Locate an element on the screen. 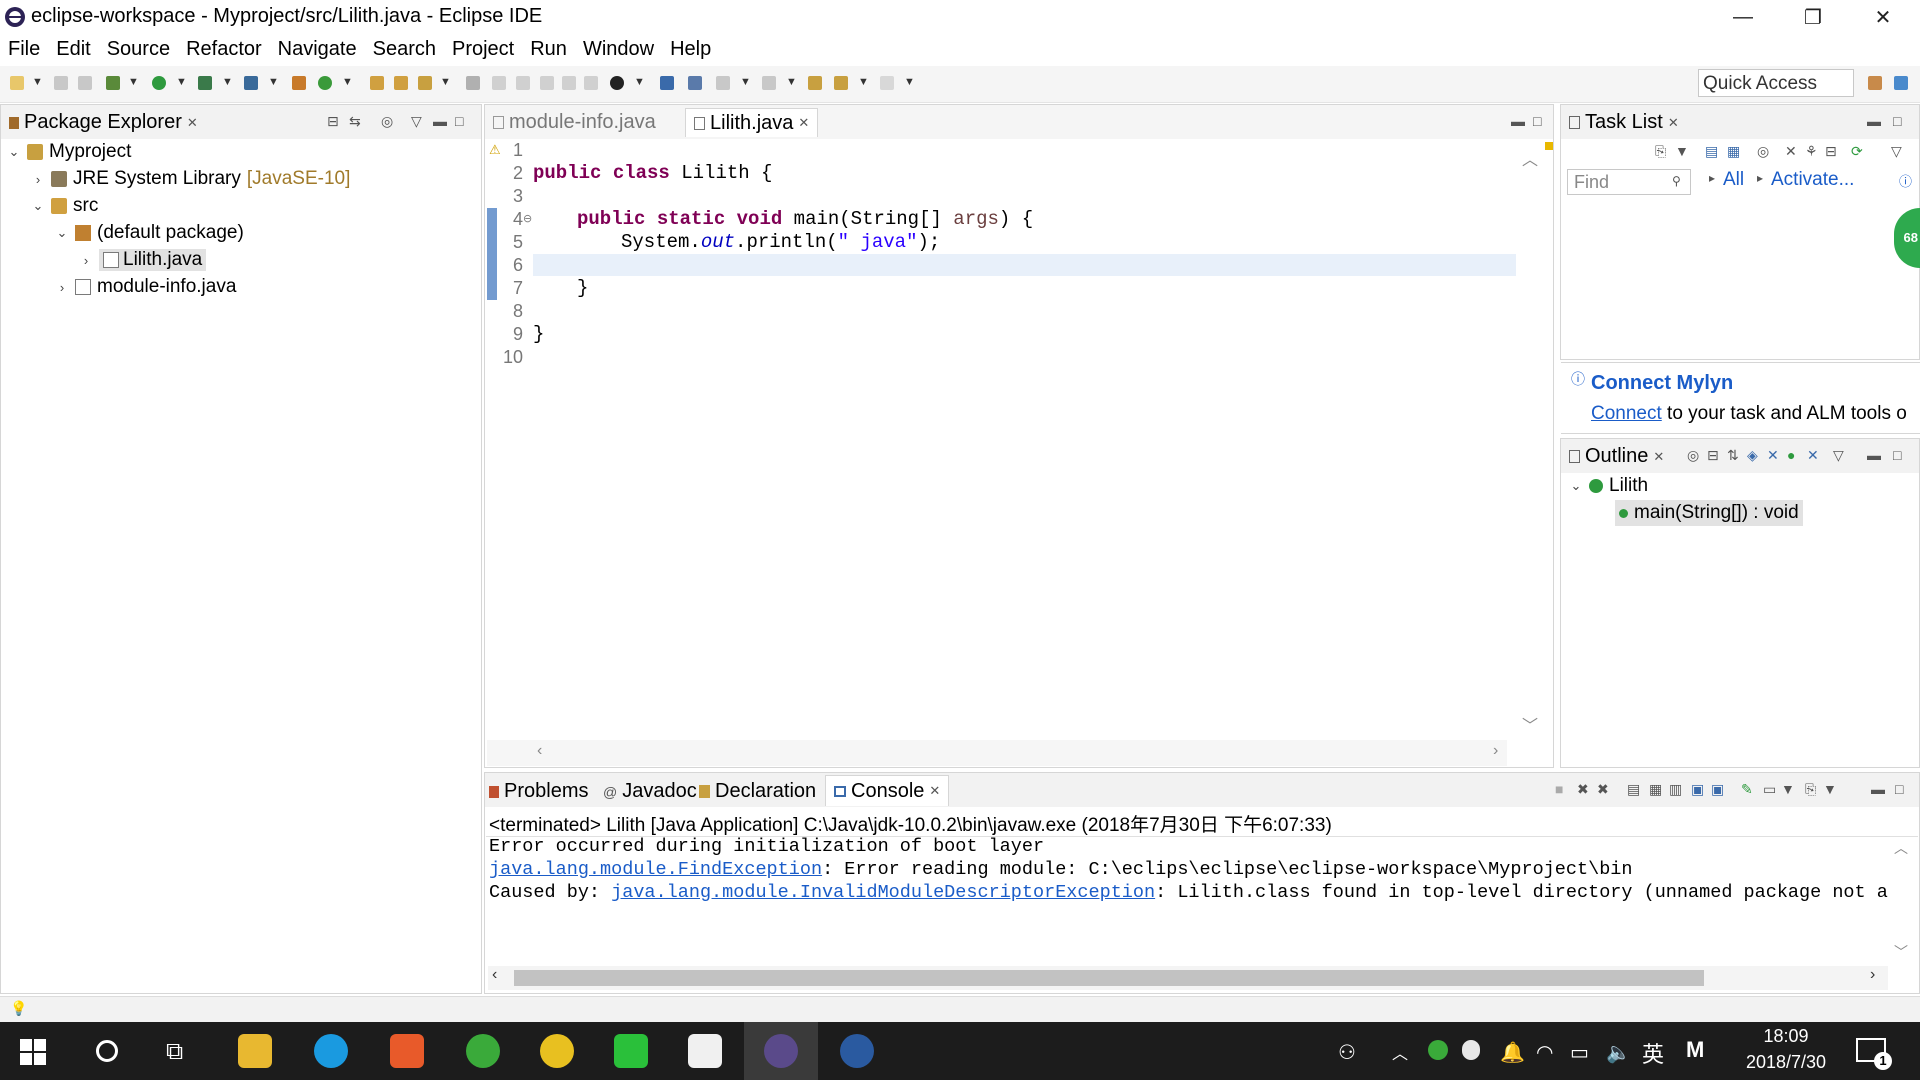  menu-navigate: Navigate is located at coordinates (317, 49).